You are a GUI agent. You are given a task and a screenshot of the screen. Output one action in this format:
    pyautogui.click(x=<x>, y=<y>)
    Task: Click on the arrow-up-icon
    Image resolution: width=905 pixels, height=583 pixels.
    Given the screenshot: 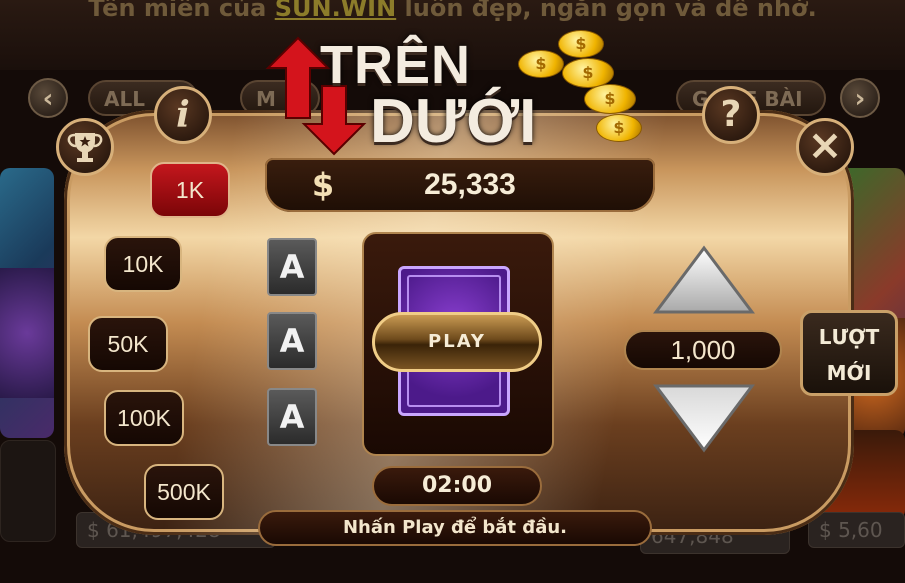 What is the action you would take?
    pyautogui.click(x=704, y=279)
    